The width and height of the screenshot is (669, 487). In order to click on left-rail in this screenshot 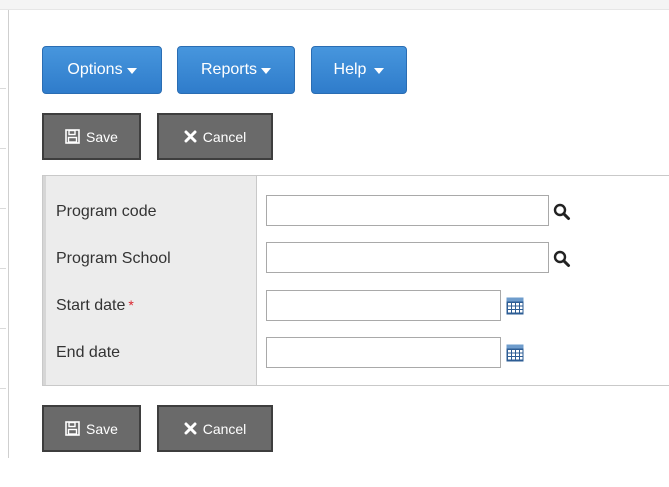, I will do `click(8, 234)`.